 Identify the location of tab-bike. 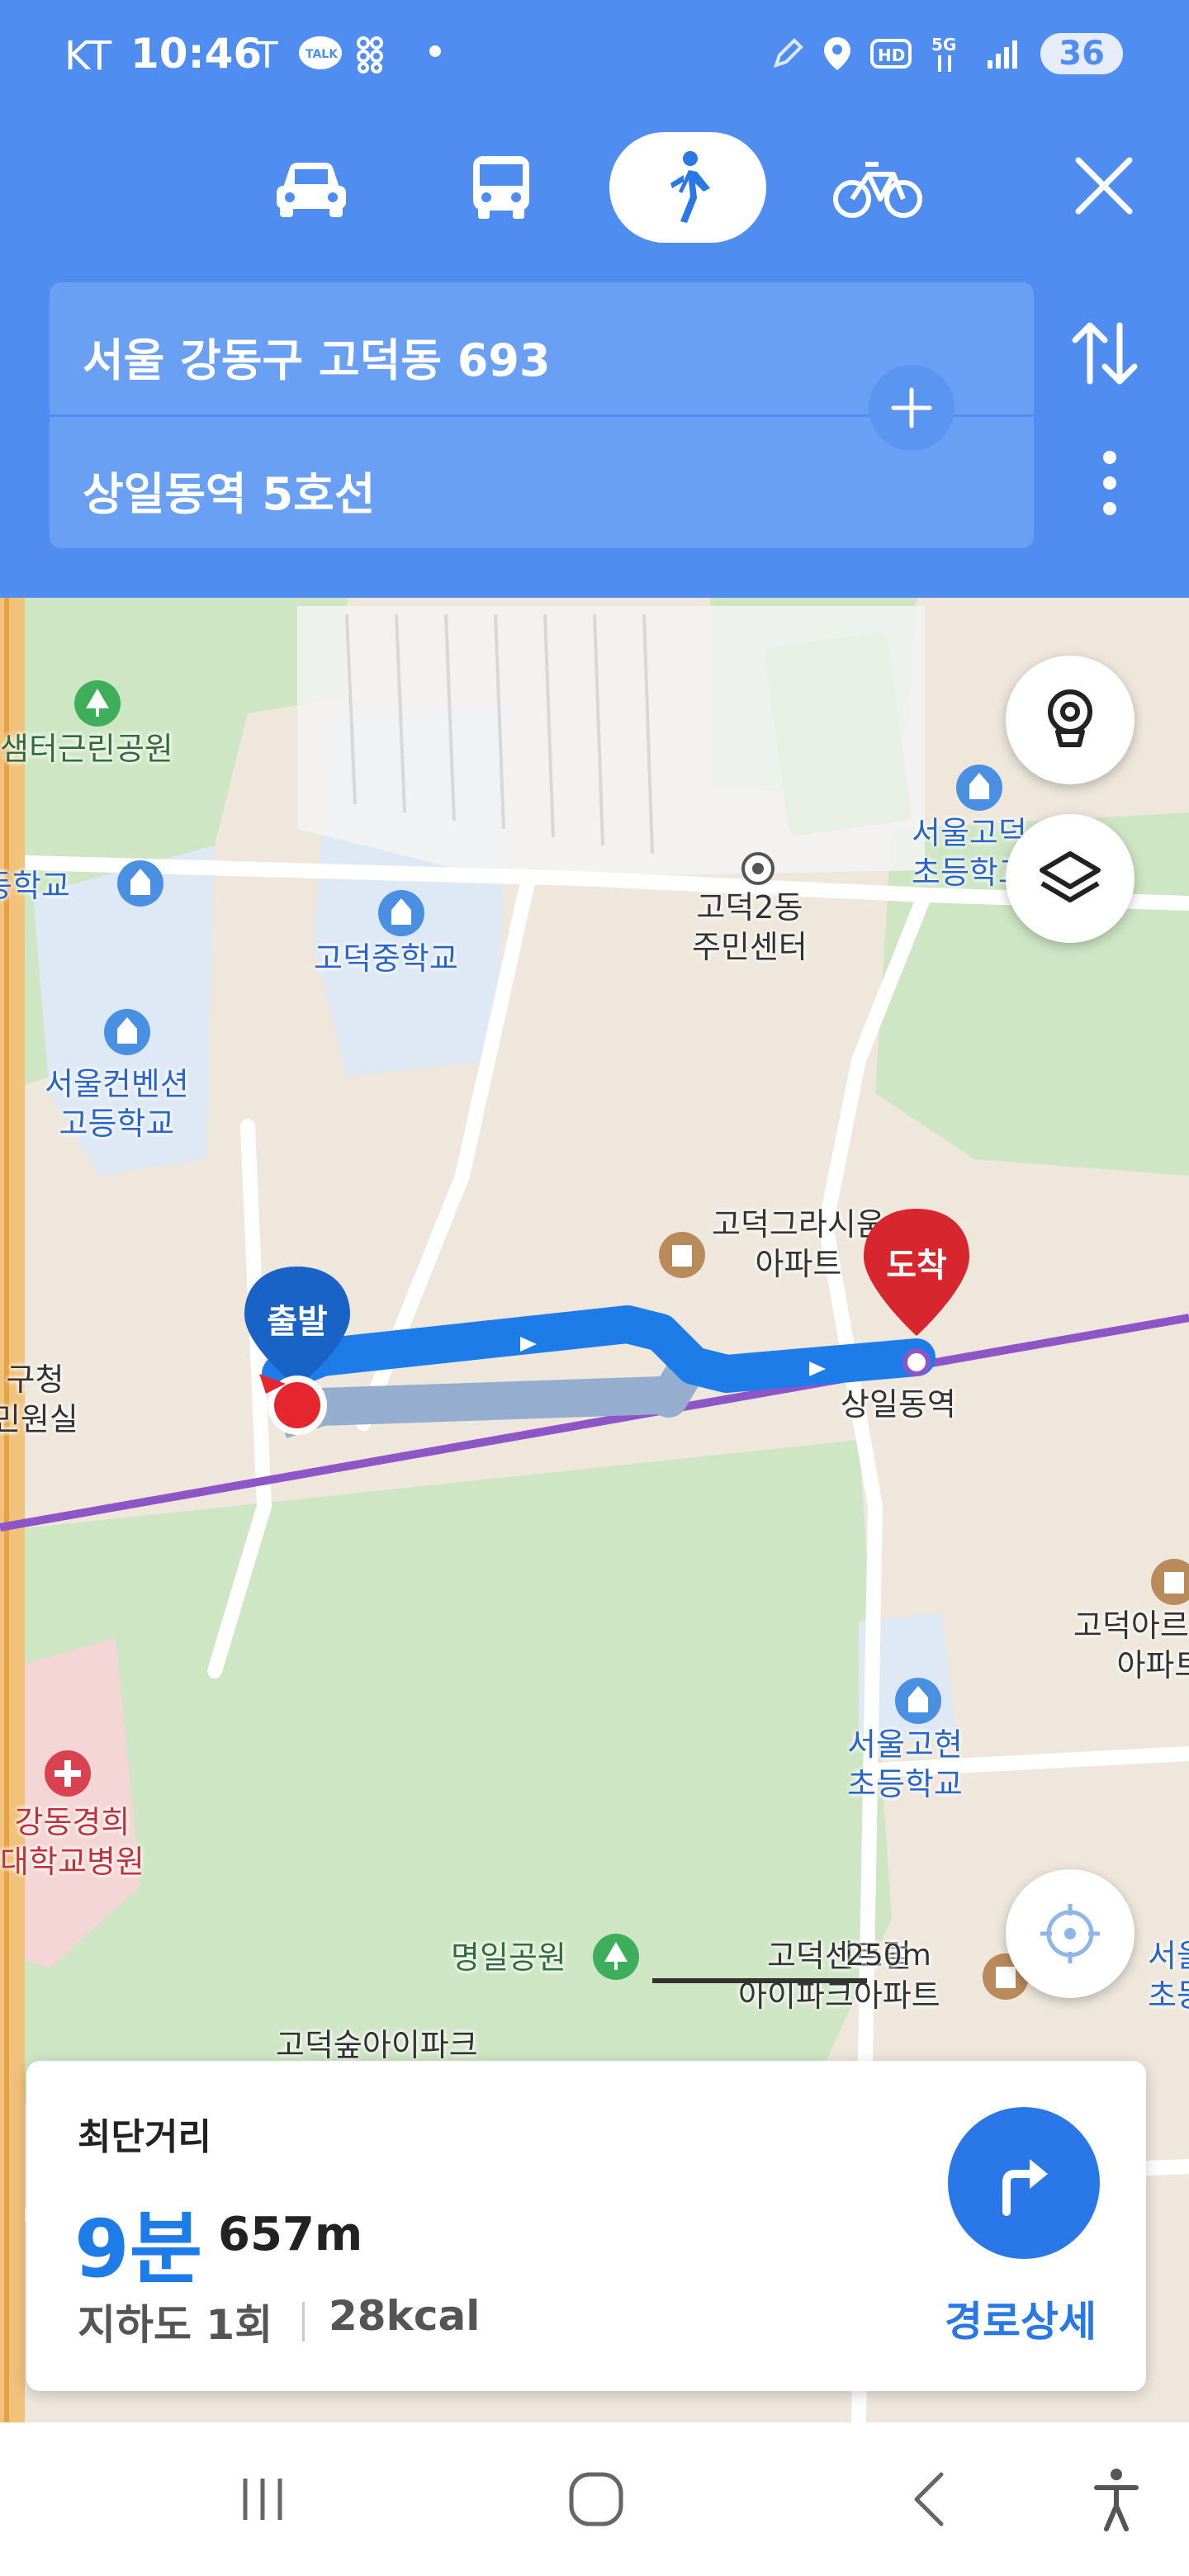
(877, 187).